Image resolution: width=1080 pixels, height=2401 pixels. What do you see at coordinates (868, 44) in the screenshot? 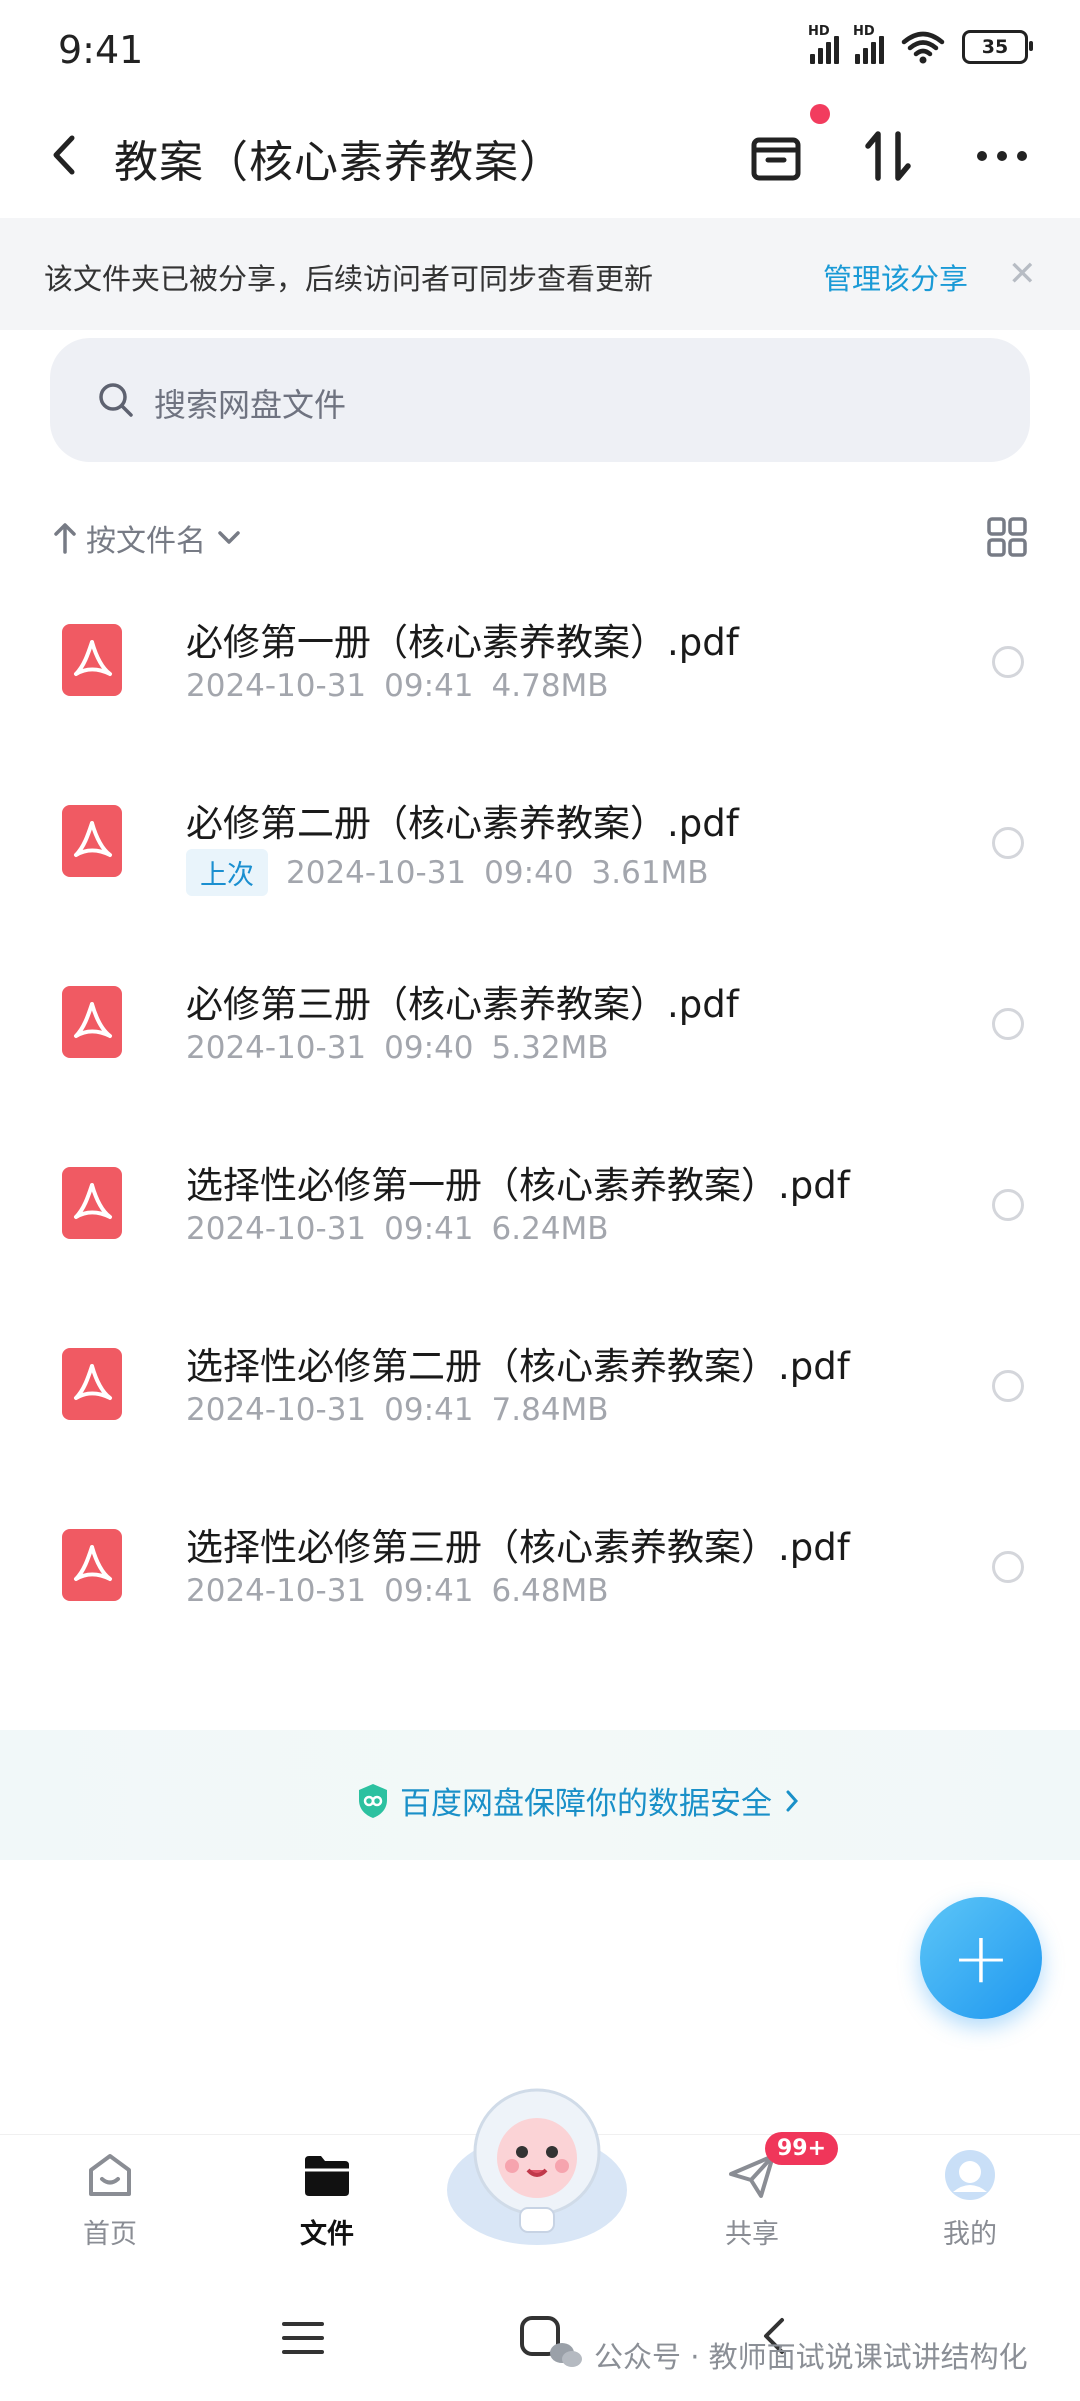
I see `signal-icon-2: HD` at bounding box center [868, 44].